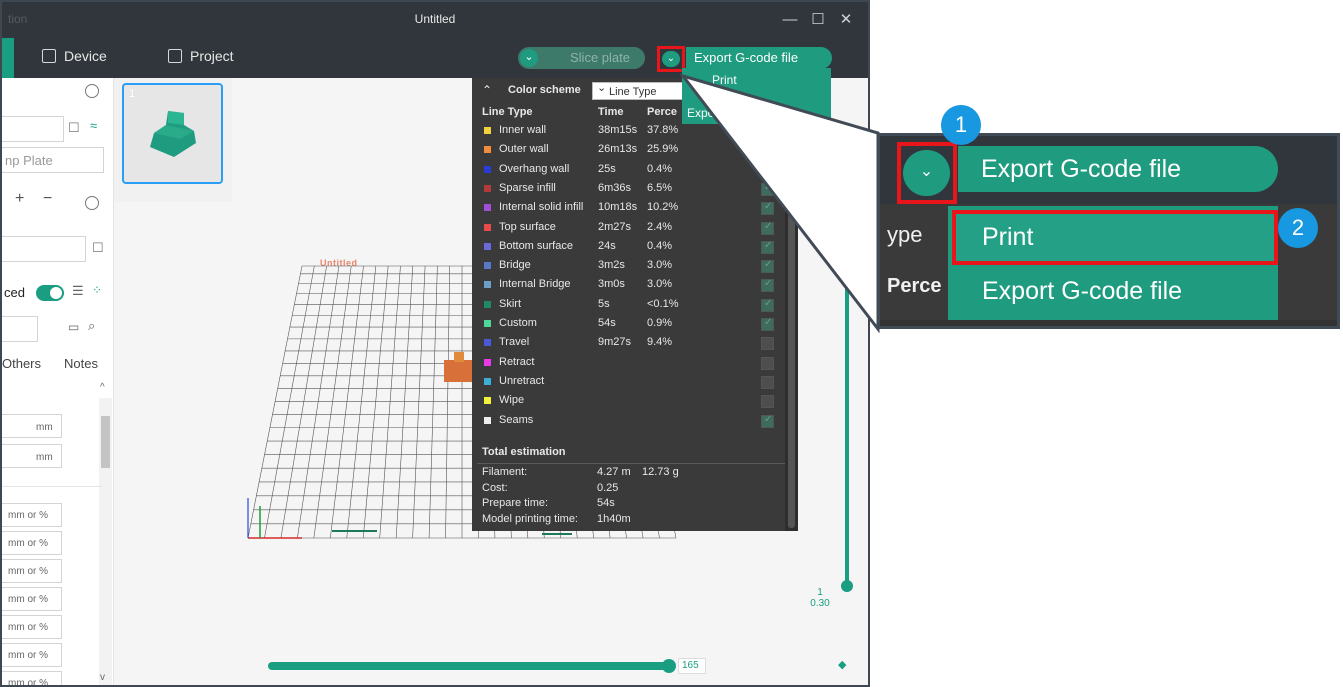 The height and width of the screenshot is (687, 1343). I want to click on panel-scrollbar, so click(791, 314).